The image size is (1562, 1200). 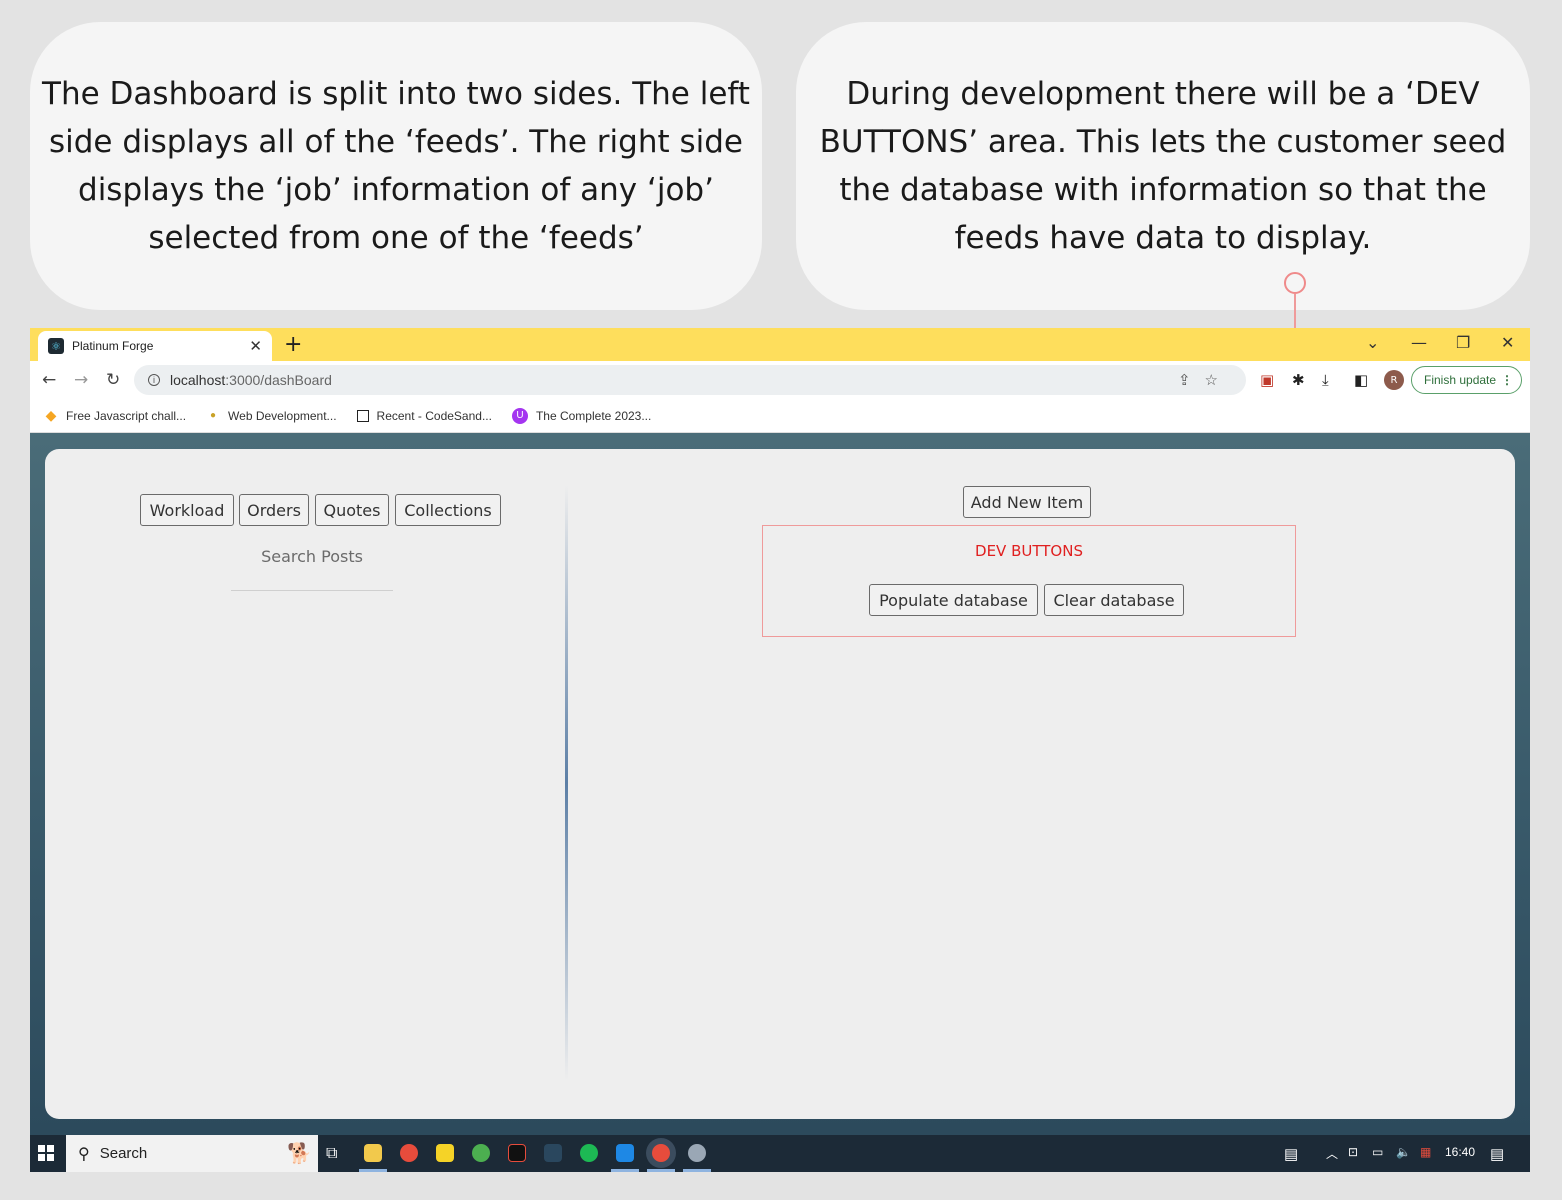 I want to click on finish-update-button: Finish update ⋮, so click(x=1466, y=380).